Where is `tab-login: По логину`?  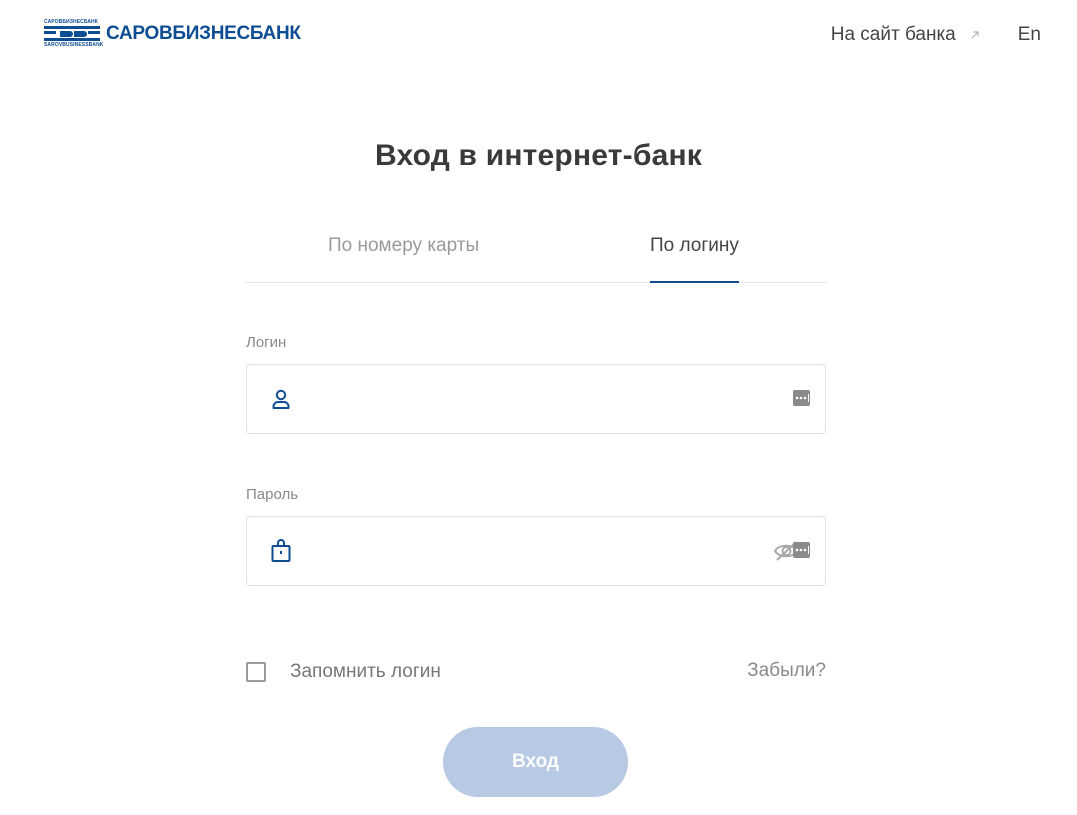 tab-login: По логину is located at coordinates (694, 257).